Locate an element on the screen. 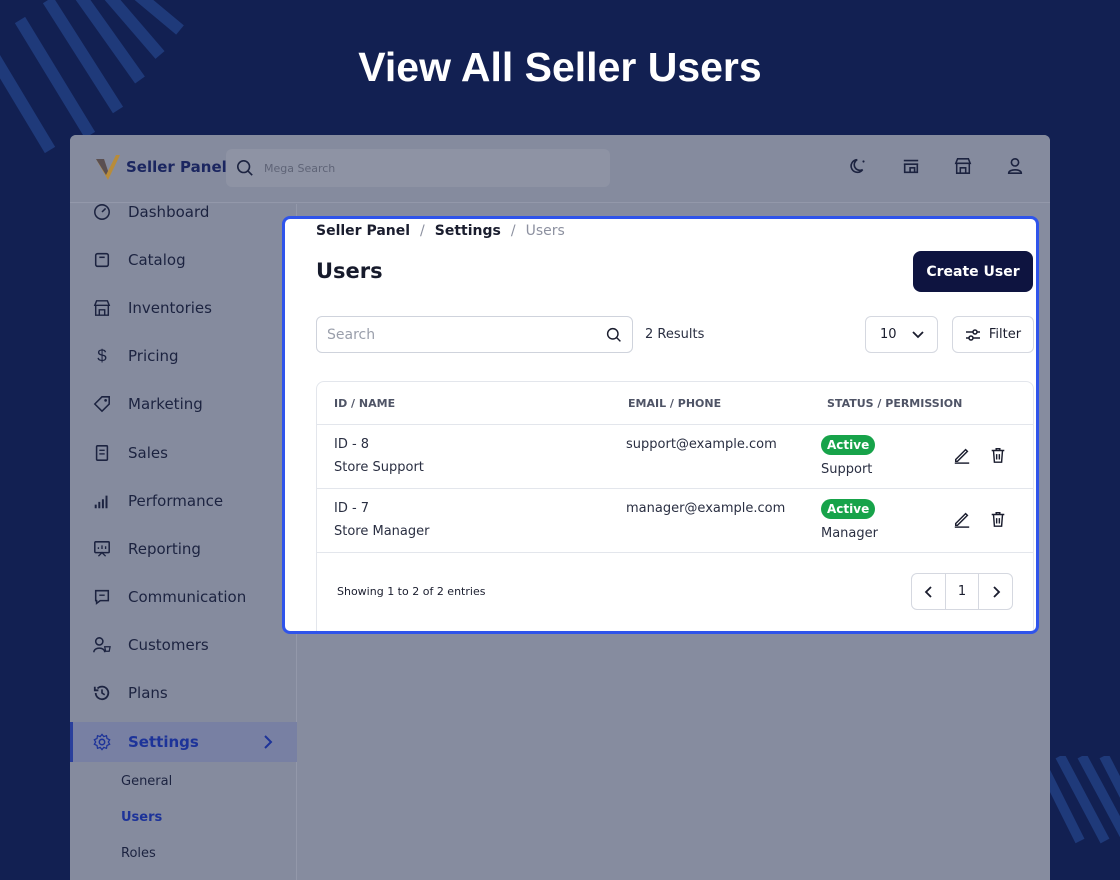 The height and width of the screenshot is (880, 1120). mega-search-input: Mega Search is located at coordinates (418, 168).